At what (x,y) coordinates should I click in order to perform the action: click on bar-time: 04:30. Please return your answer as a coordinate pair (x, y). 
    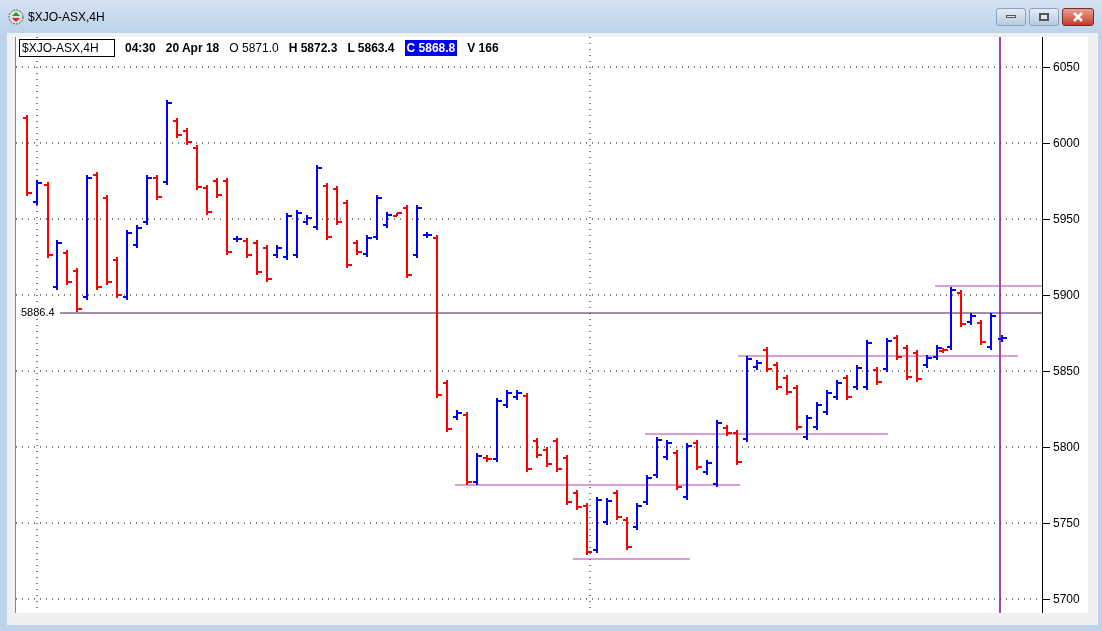
    Looking at the image, I should click on (140, 48).